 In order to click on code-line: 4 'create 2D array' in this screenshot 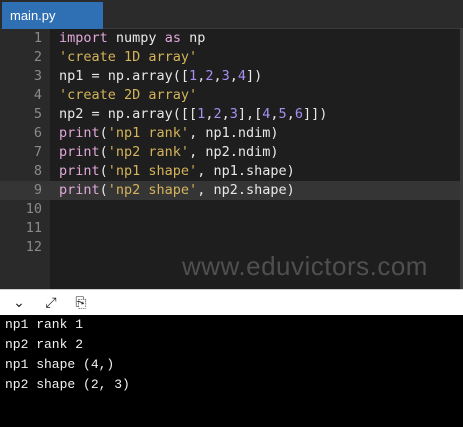, I will do `click(231, 95)`.